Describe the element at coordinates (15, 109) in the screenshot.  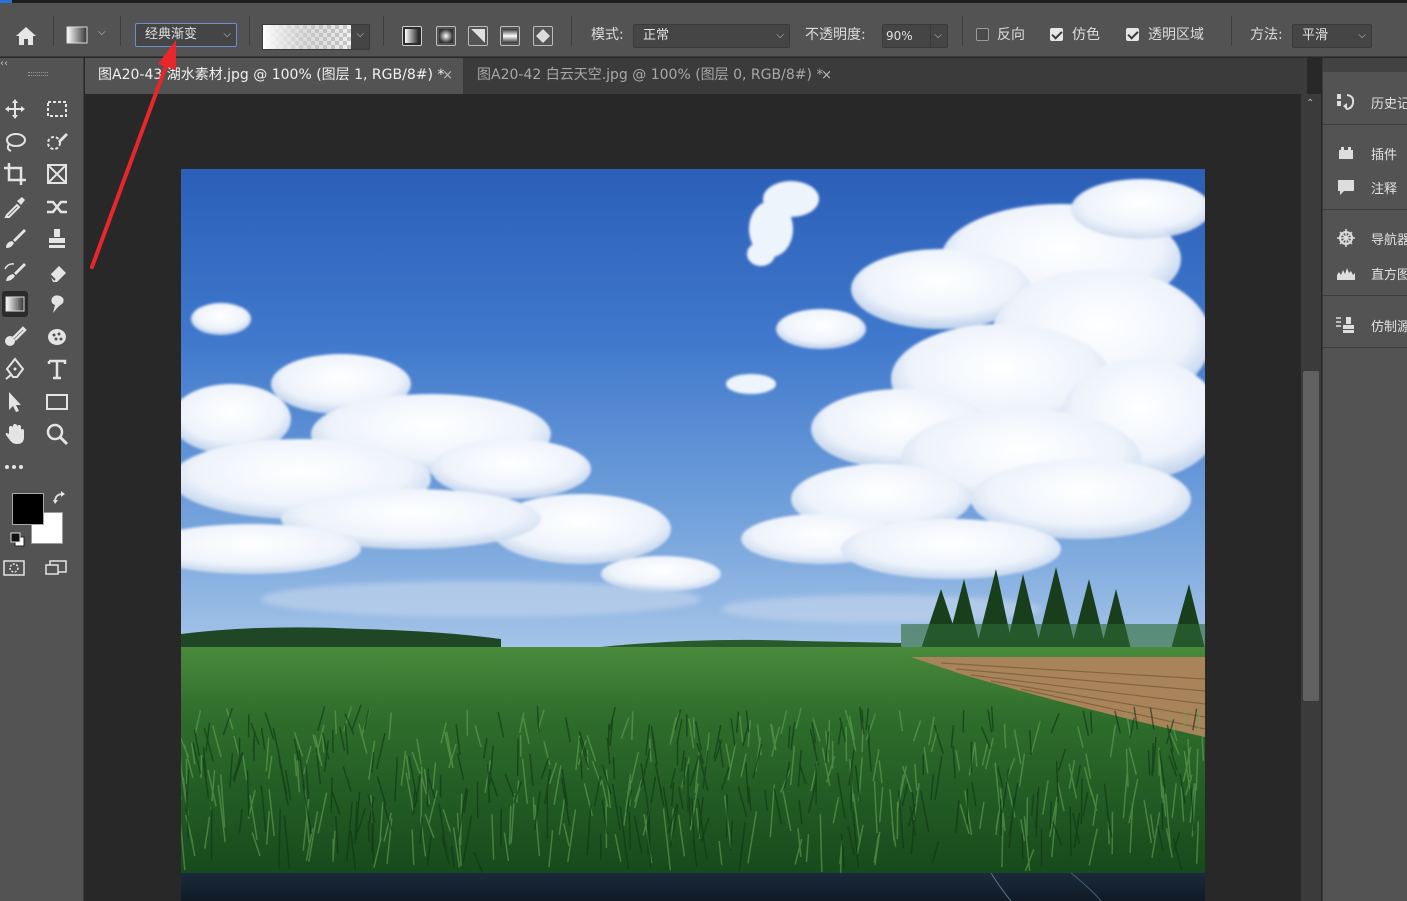
I see `move-tool-icon` at that location.